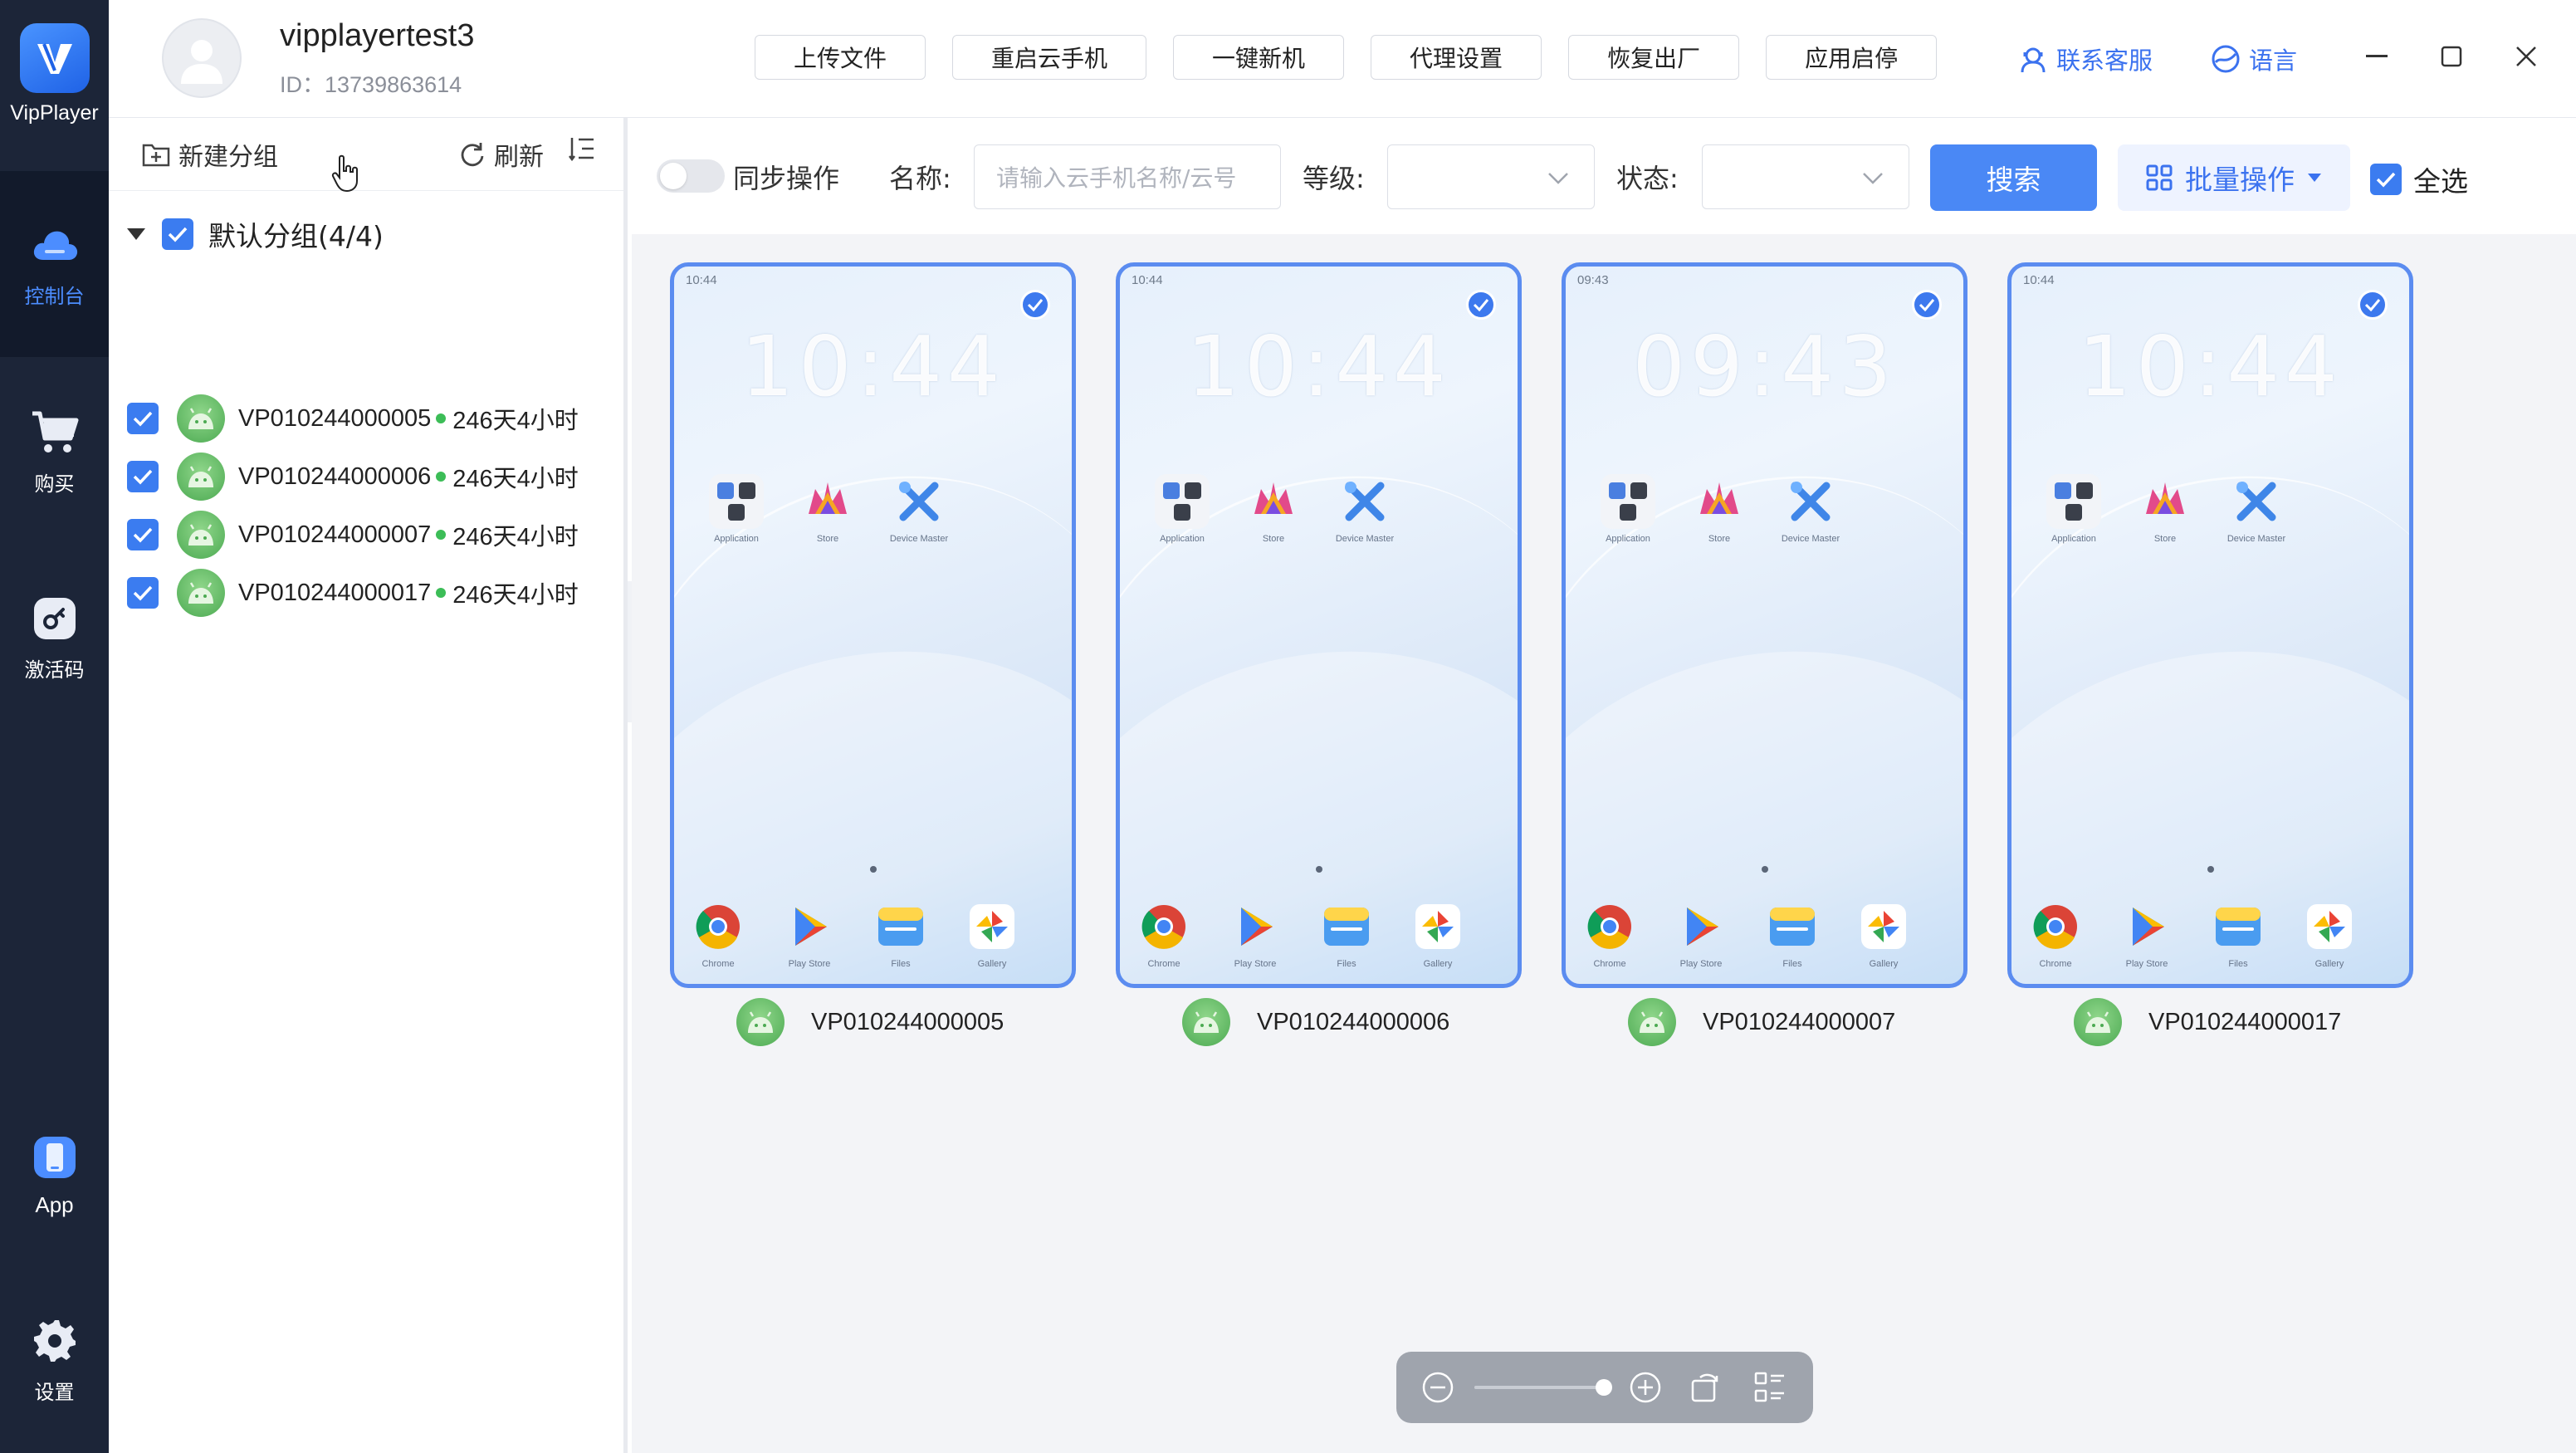  Describe the element at coordinates (2451, 56) in the screenshot. I see `maximize-icon` at that location.